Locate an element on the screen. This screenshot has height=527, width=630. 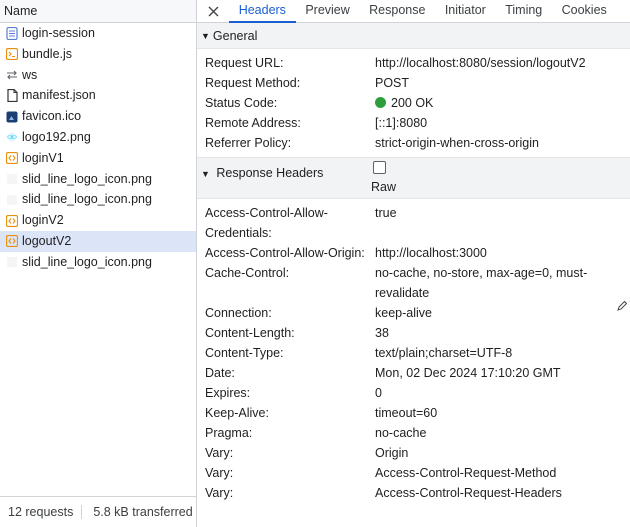
header-value: [::1]:8080 is located at coordinates (401, 123).